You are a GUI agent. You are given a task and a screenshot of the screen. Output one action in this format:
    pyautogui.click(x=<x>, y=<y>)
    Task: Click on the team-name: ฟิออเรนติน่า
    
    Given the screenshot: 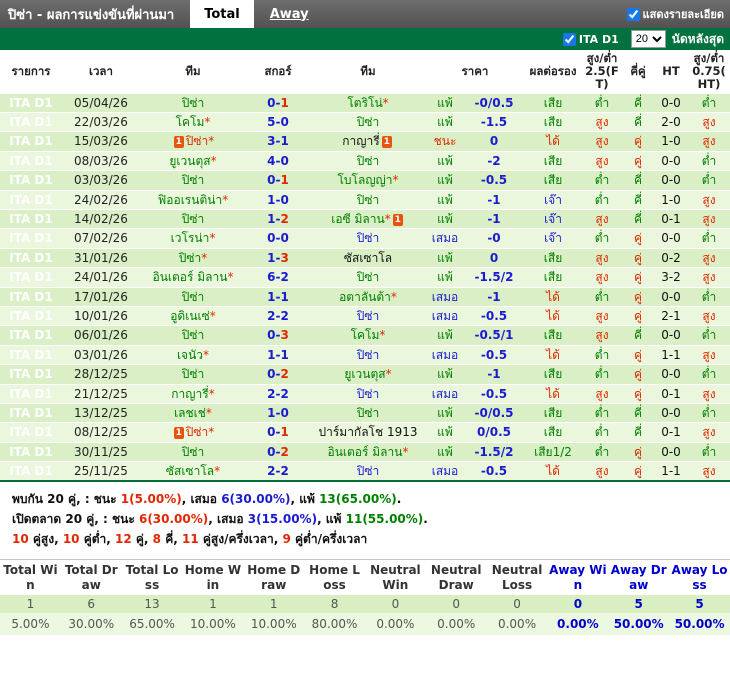 What is the action you would take?
    pyautogui.click(x=190, y=200)
    